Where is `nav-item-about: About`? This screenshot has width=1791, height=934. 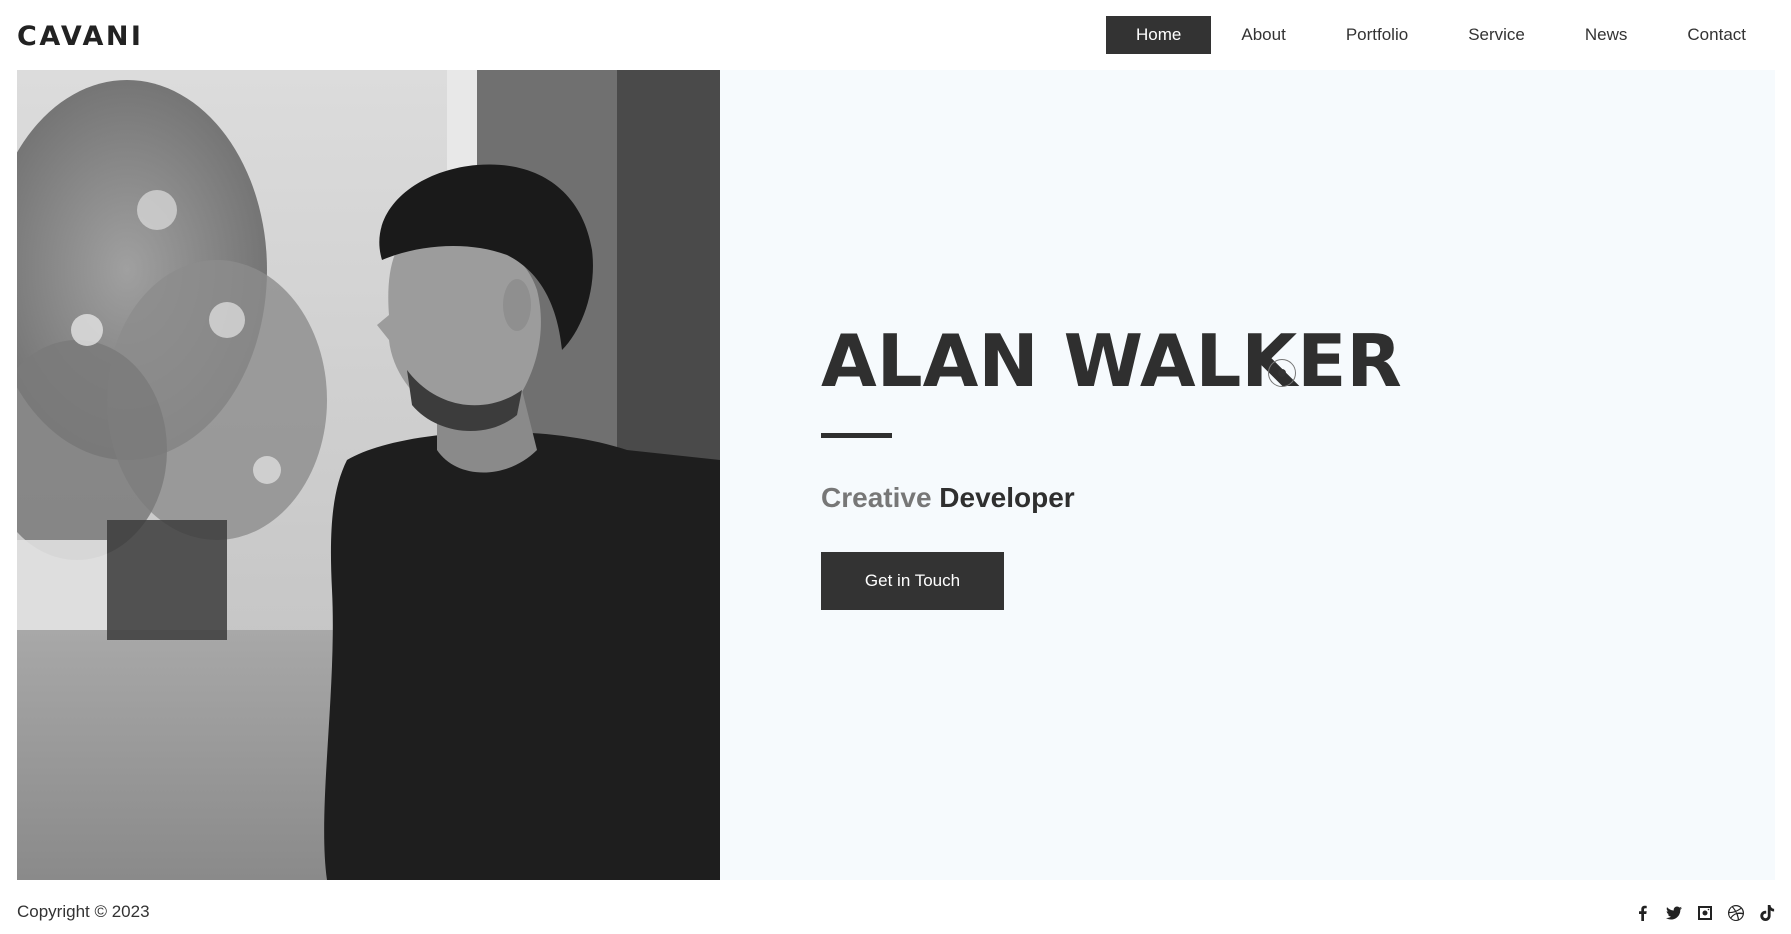
nav-item-about: About is located at coordinates (1263, 35).